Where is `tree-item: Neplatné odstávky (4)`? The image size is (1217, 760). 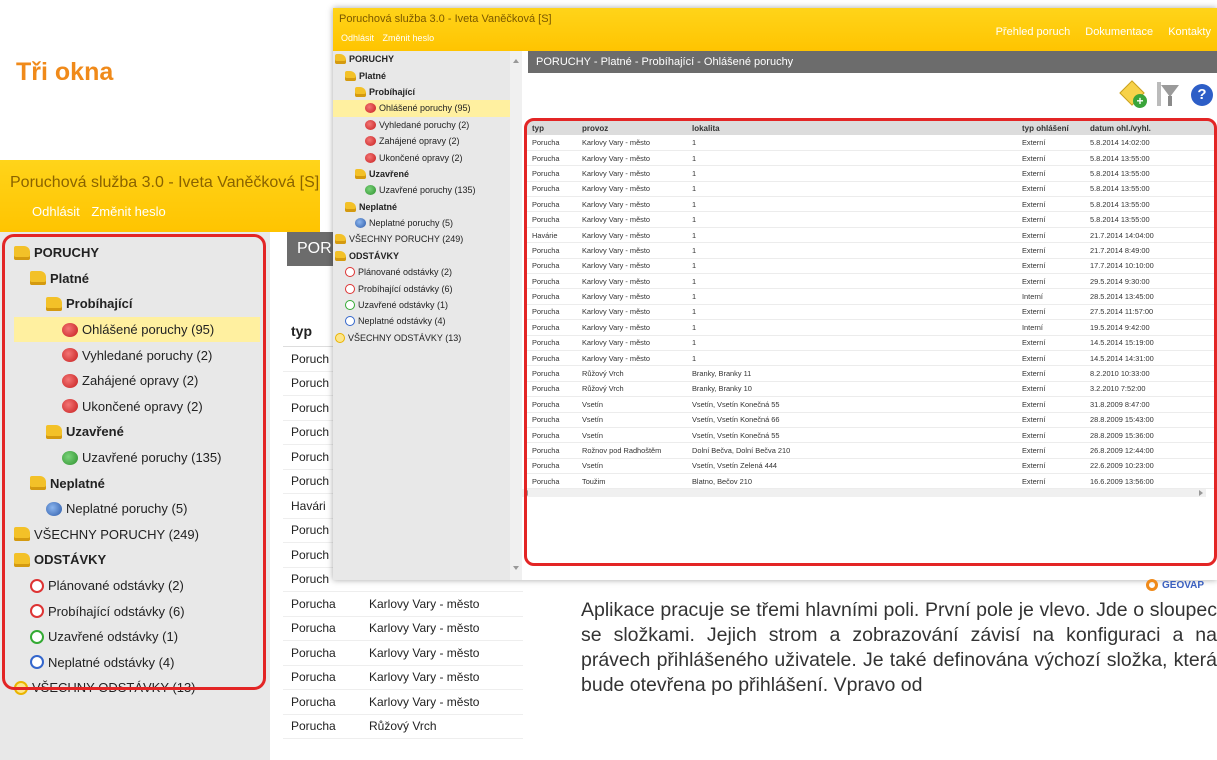
tree-item: Neplatné odstávky (4) is located at coordinates (421, 321).